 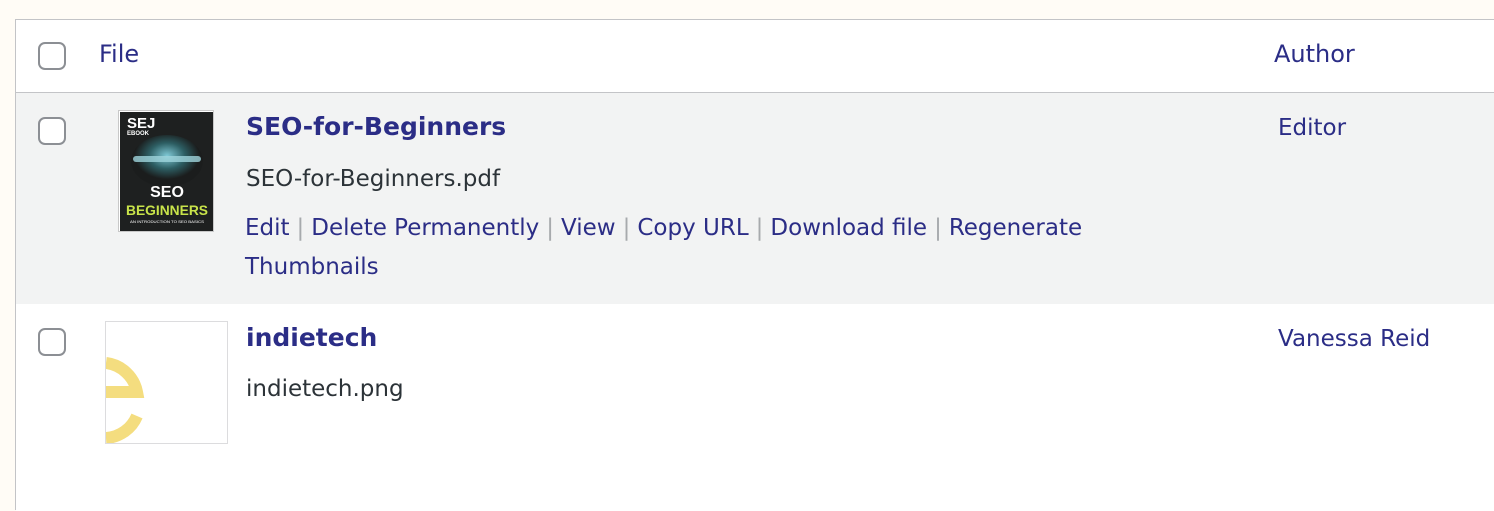 What do you see at coordinates (167, 210) in the screenshot?
I see `ebook-line2: BEGINNERS` at bounding box center [167, 210].